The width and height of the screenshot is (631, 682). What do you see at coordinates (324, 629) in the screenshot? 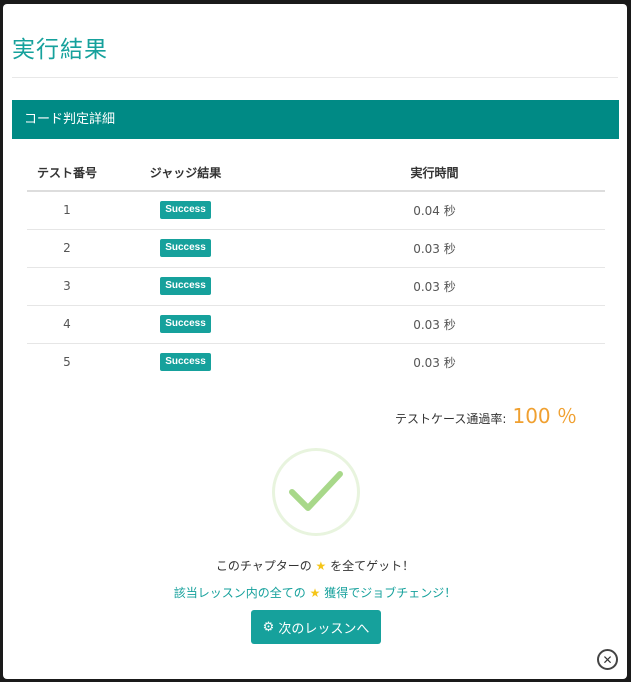
I see `next-lesson-label: 次のレッスンへ` at bounding box center [324, 629].